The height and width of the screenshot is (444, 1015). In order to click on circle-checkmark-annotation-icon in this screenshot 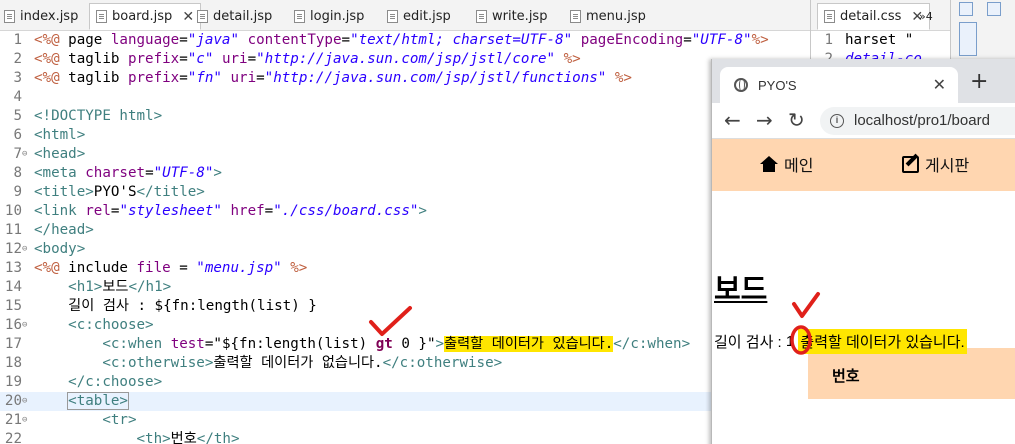, I will do `click(805, 323)`.